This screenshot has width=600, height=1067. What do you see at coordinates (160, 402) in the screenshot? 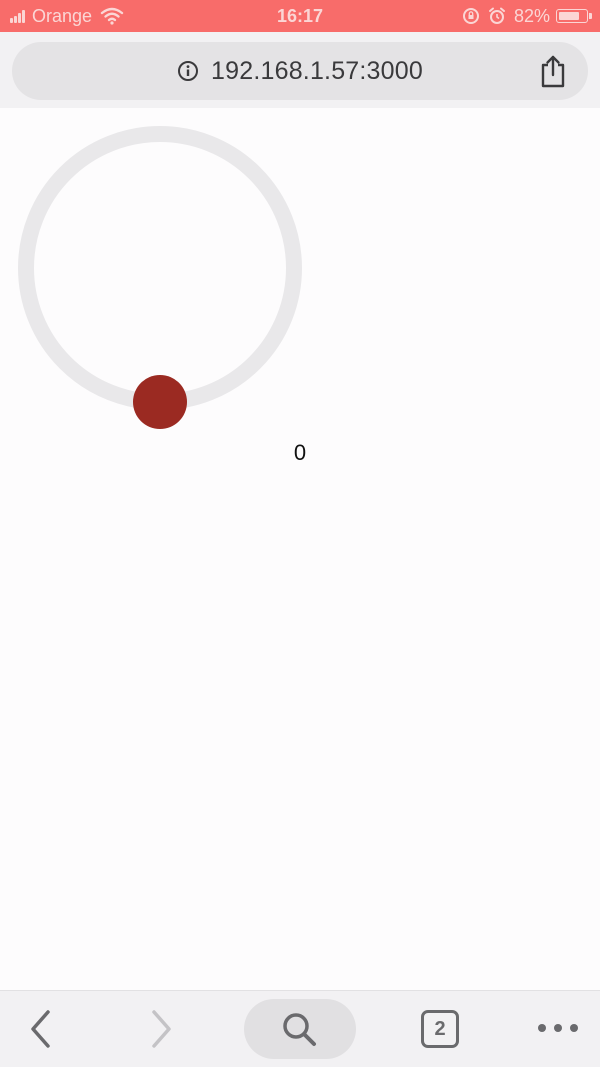
I see `slider-knob` at bounding box center [160, 402].